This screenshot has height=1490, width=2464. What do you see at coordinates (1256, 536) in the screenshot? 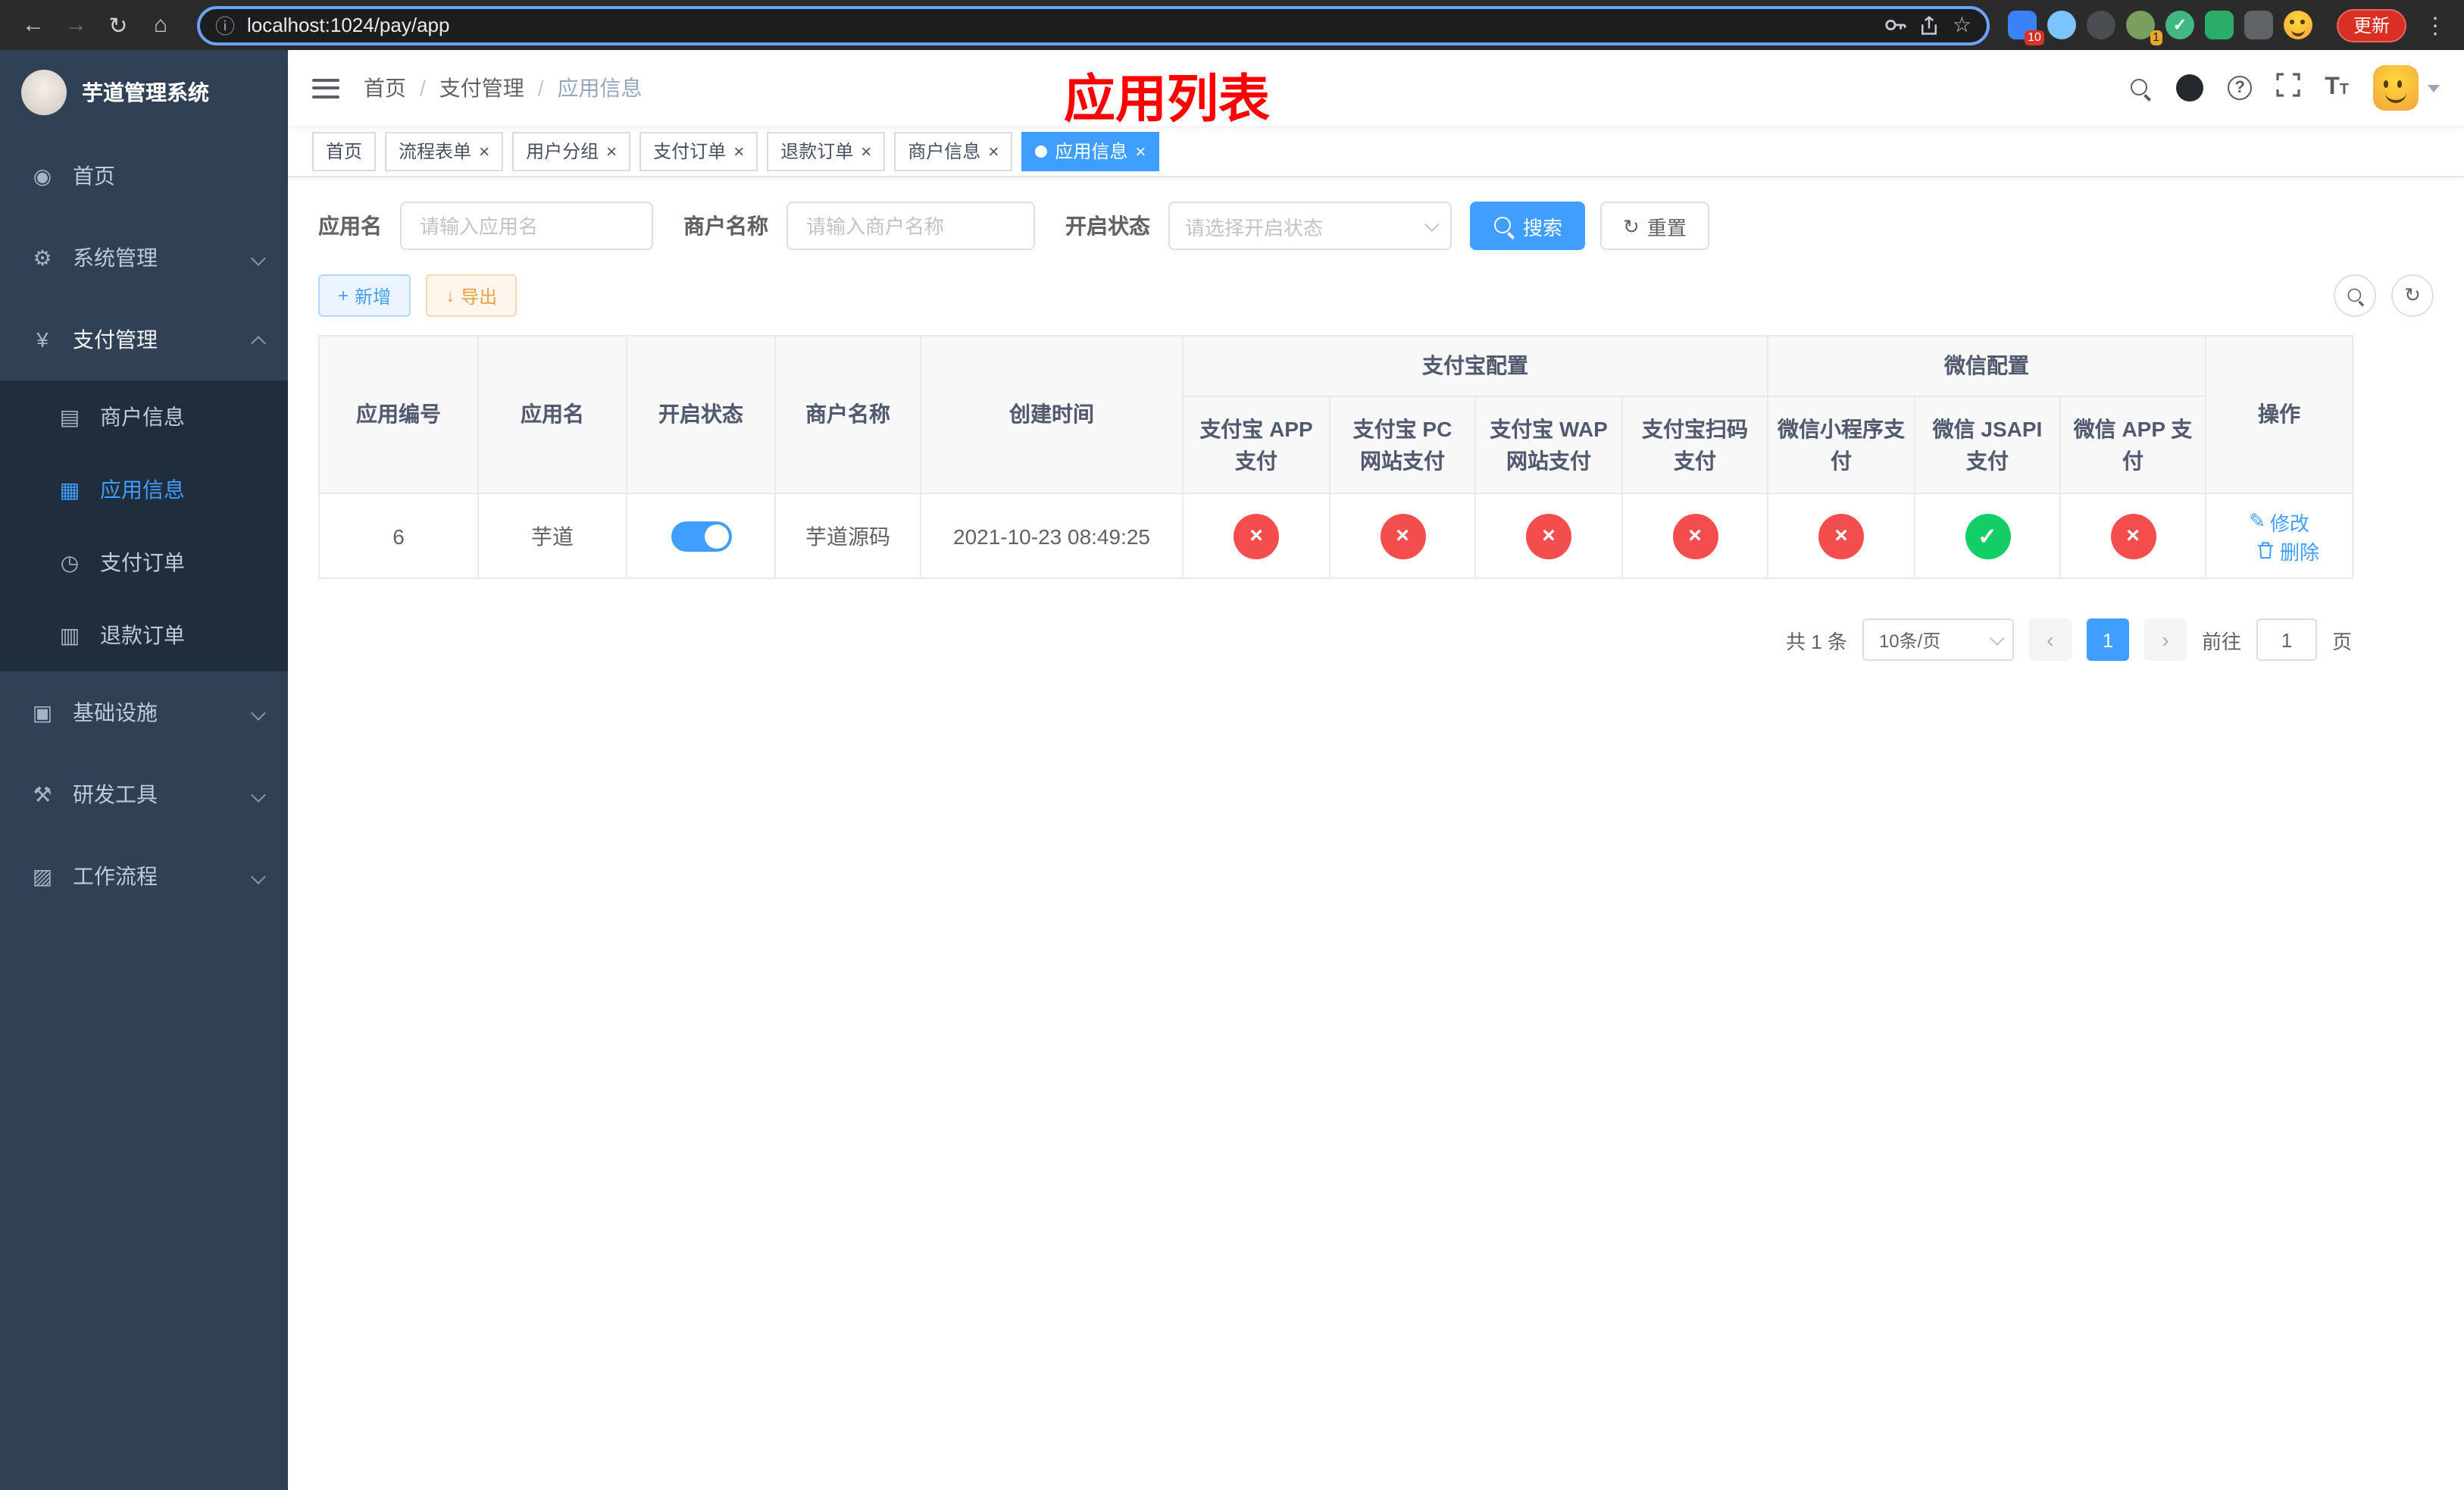
I see `cell-alipay-app: ×` at bounding box center [1256, 536].